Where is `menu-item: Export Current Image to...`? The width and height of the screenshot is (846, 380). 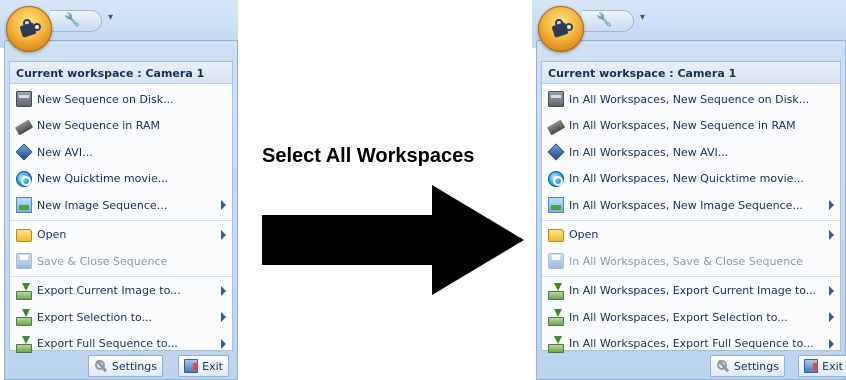
menu-item: Export Current Image to... is located at coordinates (121, 291).